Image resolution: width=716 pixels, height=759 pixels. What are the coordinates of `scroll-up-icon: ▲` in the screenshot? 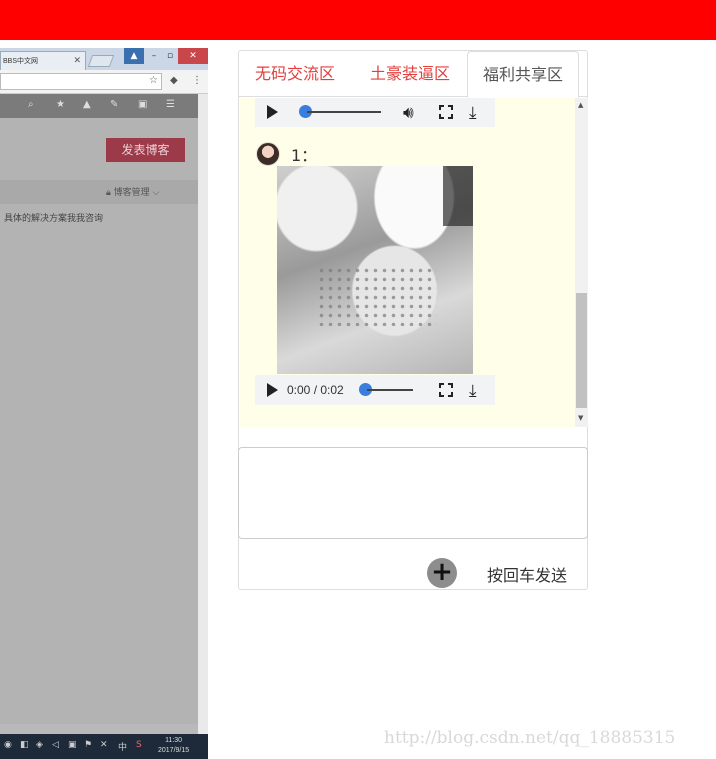 It's located at (580, 105).